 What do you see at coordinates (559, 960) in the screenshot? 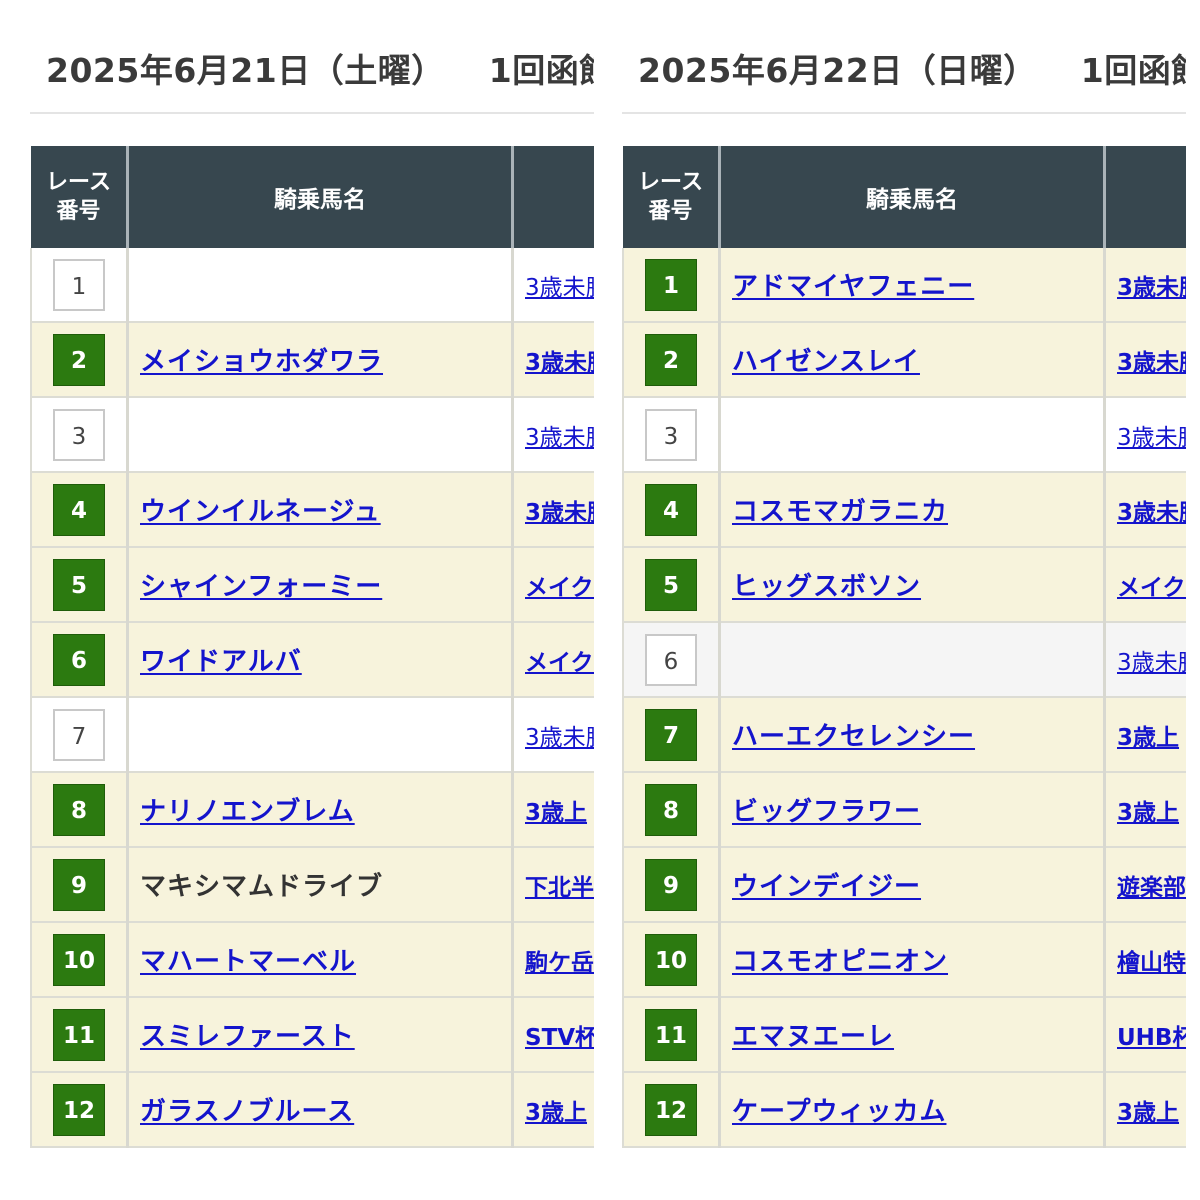
I see `race-name-link: 駒ケ岳` at bounding box center [559, 960].